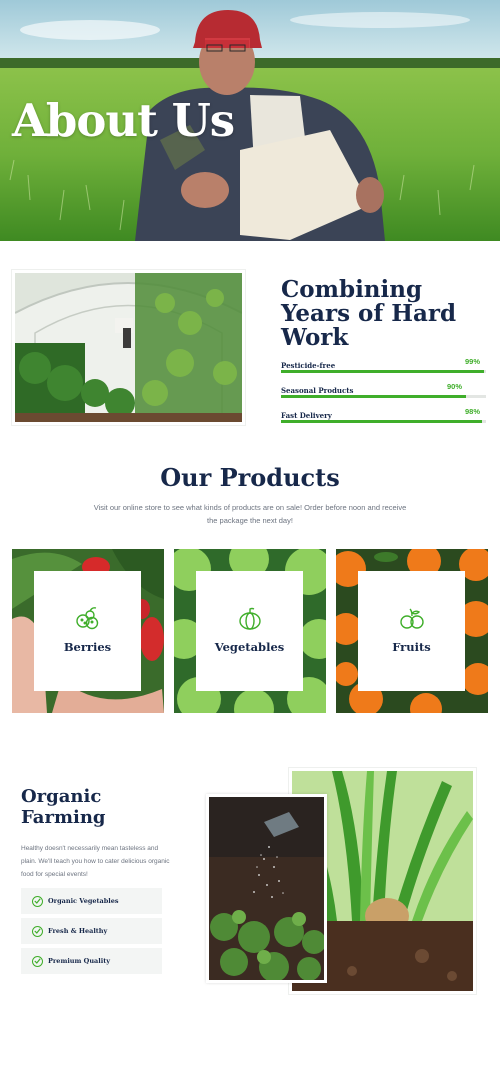  I want to click on feature-label: Organic Vegetables, so click(83, 901).